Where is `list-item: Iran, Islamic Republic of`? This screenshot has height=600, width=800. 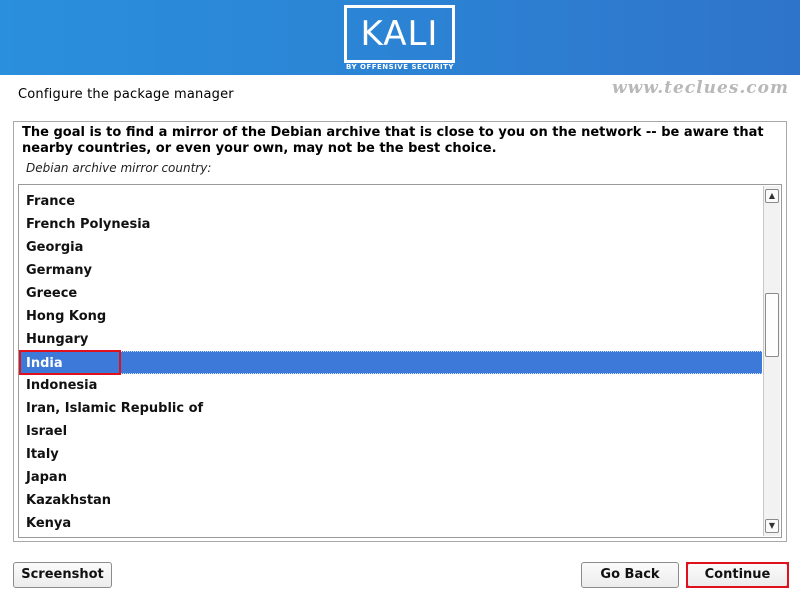 list-item: Iran, Islamic Republic of is located at coordinates (391, 408).